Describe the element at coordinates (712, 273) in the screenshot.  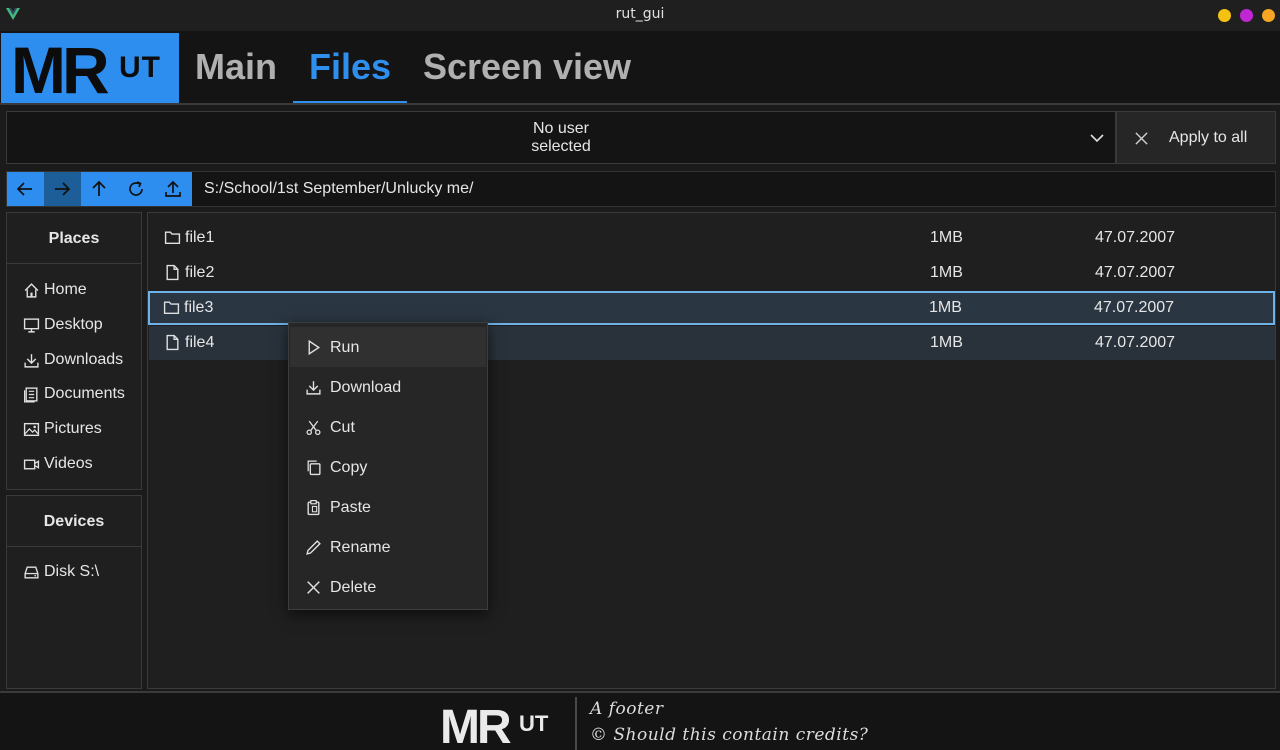
I see `file-row: file2 1MB 47.07.2007` at that location.